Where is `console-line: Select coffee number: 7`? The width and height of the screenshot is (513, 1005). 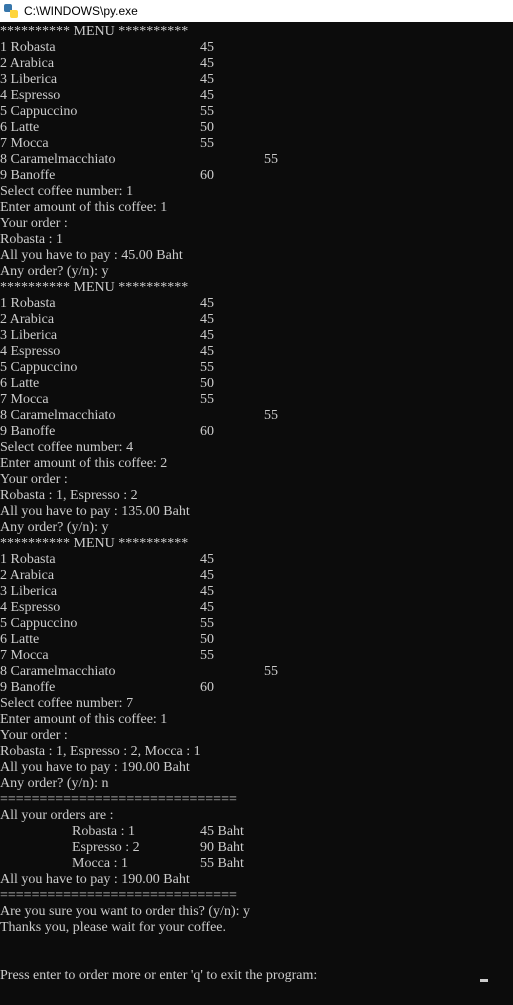
console-line: Select coffee number: 7 is located at coordinates (67, 703).